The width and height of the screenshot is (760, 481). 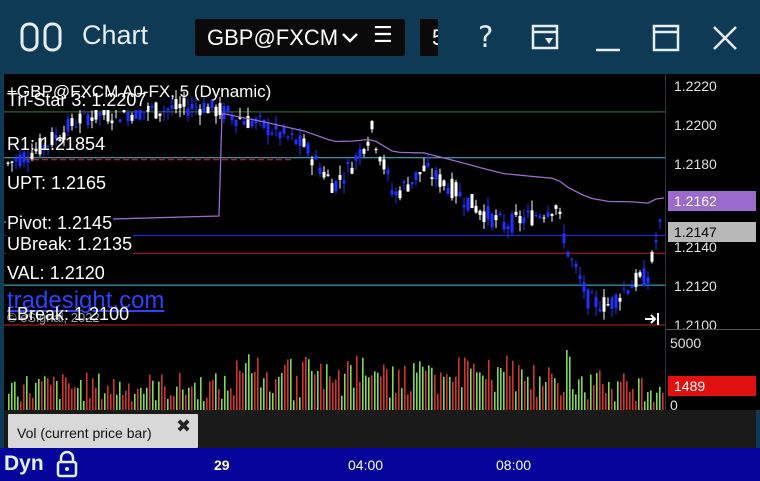 What do you see at coordinates (485, 37) in the screenshot?
I see `help-icon: ?` at bounding box center [485, 37].